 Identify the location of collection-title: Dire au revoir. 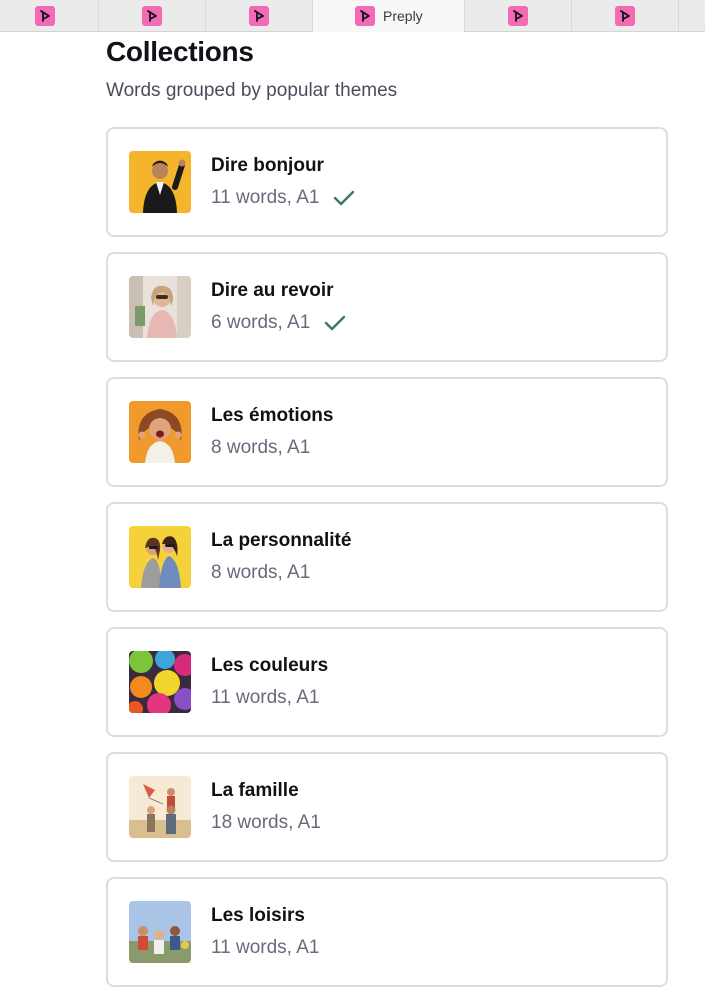
(272, 290).